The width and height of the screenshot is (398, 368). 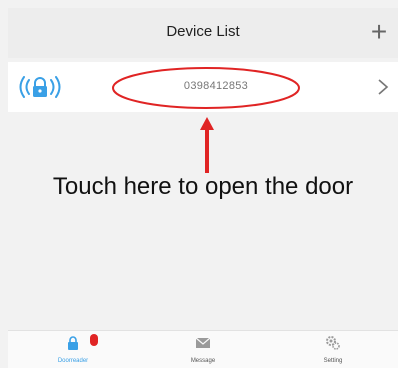 I want to click on top-bar: Device List +, so click(x=203, y=33).